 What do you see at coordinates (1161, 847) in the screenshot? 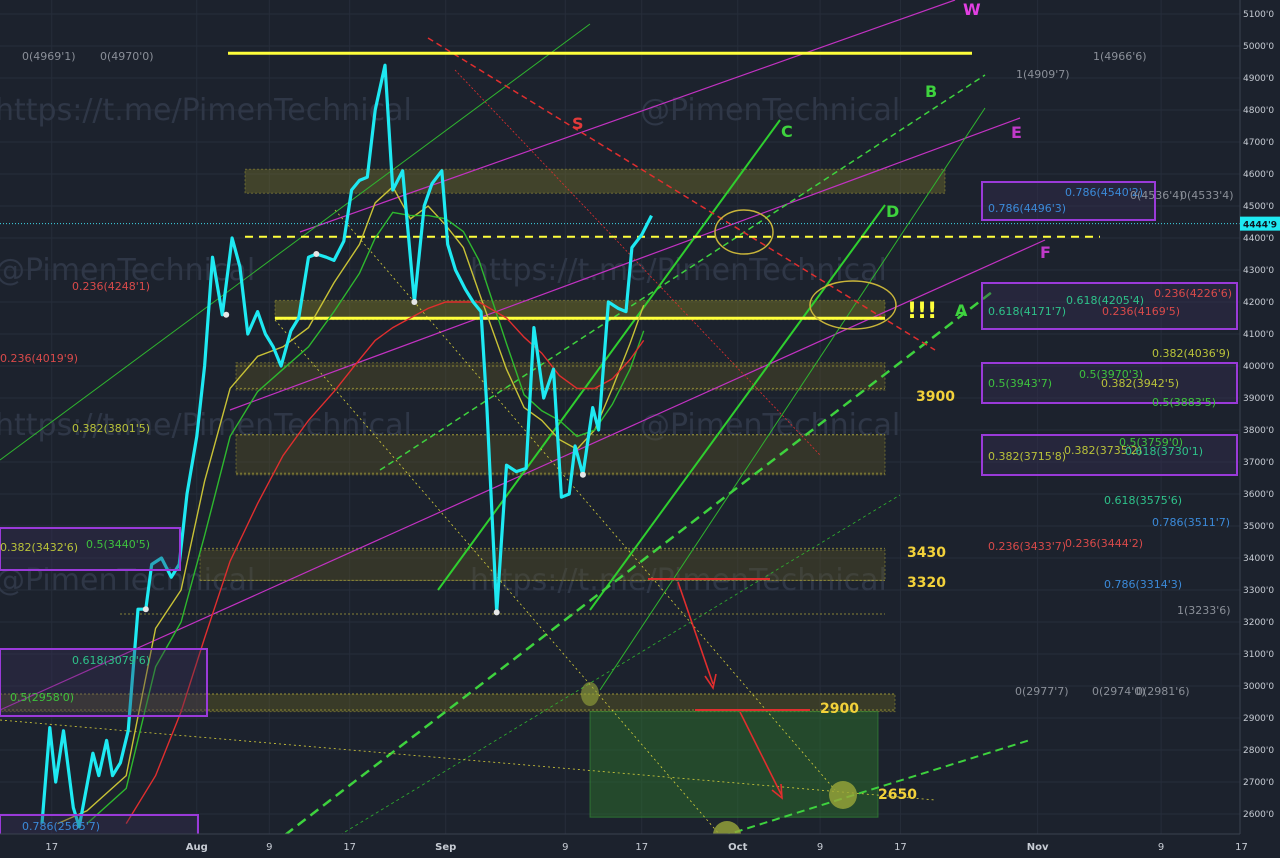
I see `x-tick-label-11: 9` at bounding box center [1161, 847].